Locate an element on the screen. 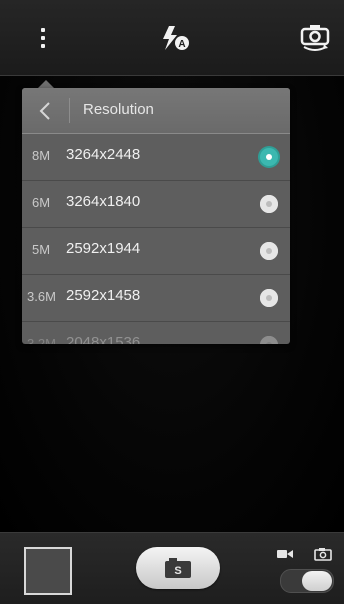 This screenshot has height=604, width=344. switch-camera-button is located at coordinates (315, 38).